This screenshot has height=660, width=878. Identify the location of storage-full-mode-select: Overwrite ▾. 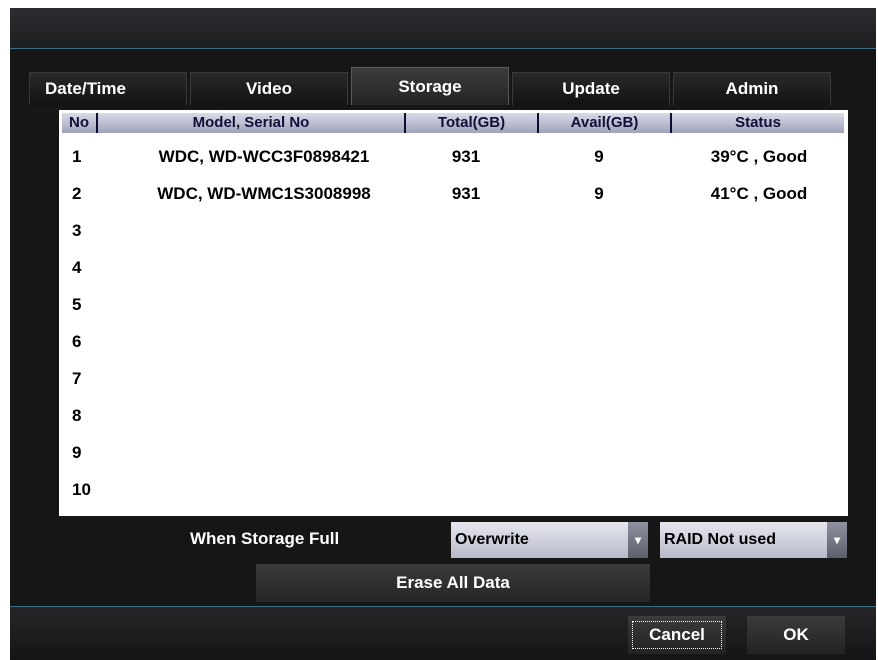
(549, 540).